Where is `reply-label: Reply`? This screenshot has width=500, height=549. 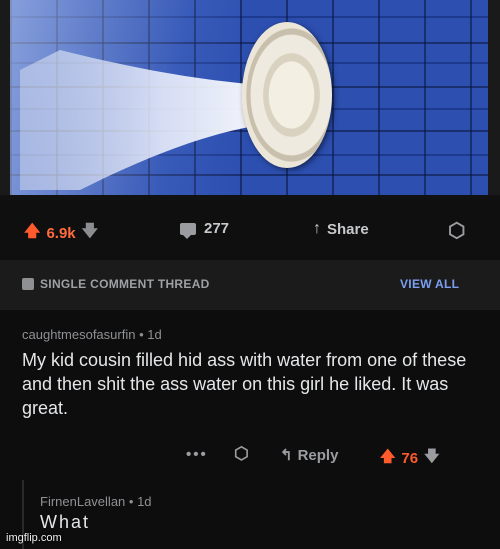 reply-label: Reply is located at coordinates (318, 455).